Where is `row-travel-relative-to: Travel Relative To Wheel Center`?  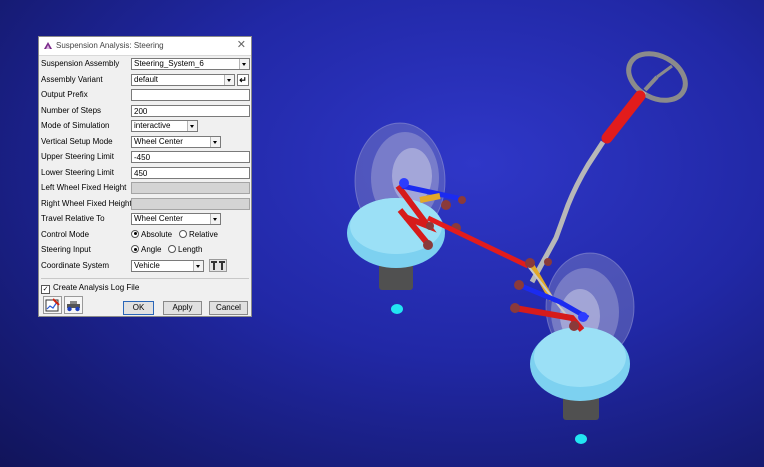 row-travel-relative-to: Travel Relative To Wheel Center is located at coordinates (145, 219).